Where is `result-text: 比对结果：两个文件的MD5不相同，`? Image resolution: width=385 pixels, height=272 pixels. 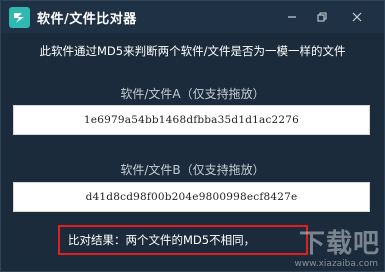 result-text: 比对结果：两个文件的MD5不相同， is located at coordinates (162, 240).